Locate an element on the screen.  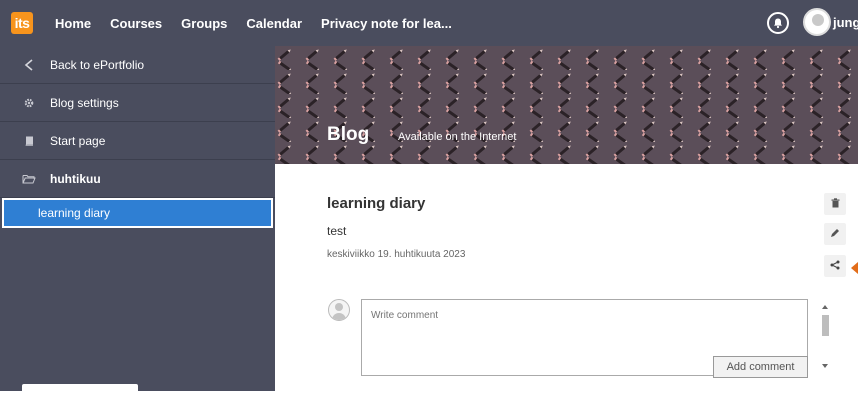
comment-avatar-icon is located at coordinates (339, 310).